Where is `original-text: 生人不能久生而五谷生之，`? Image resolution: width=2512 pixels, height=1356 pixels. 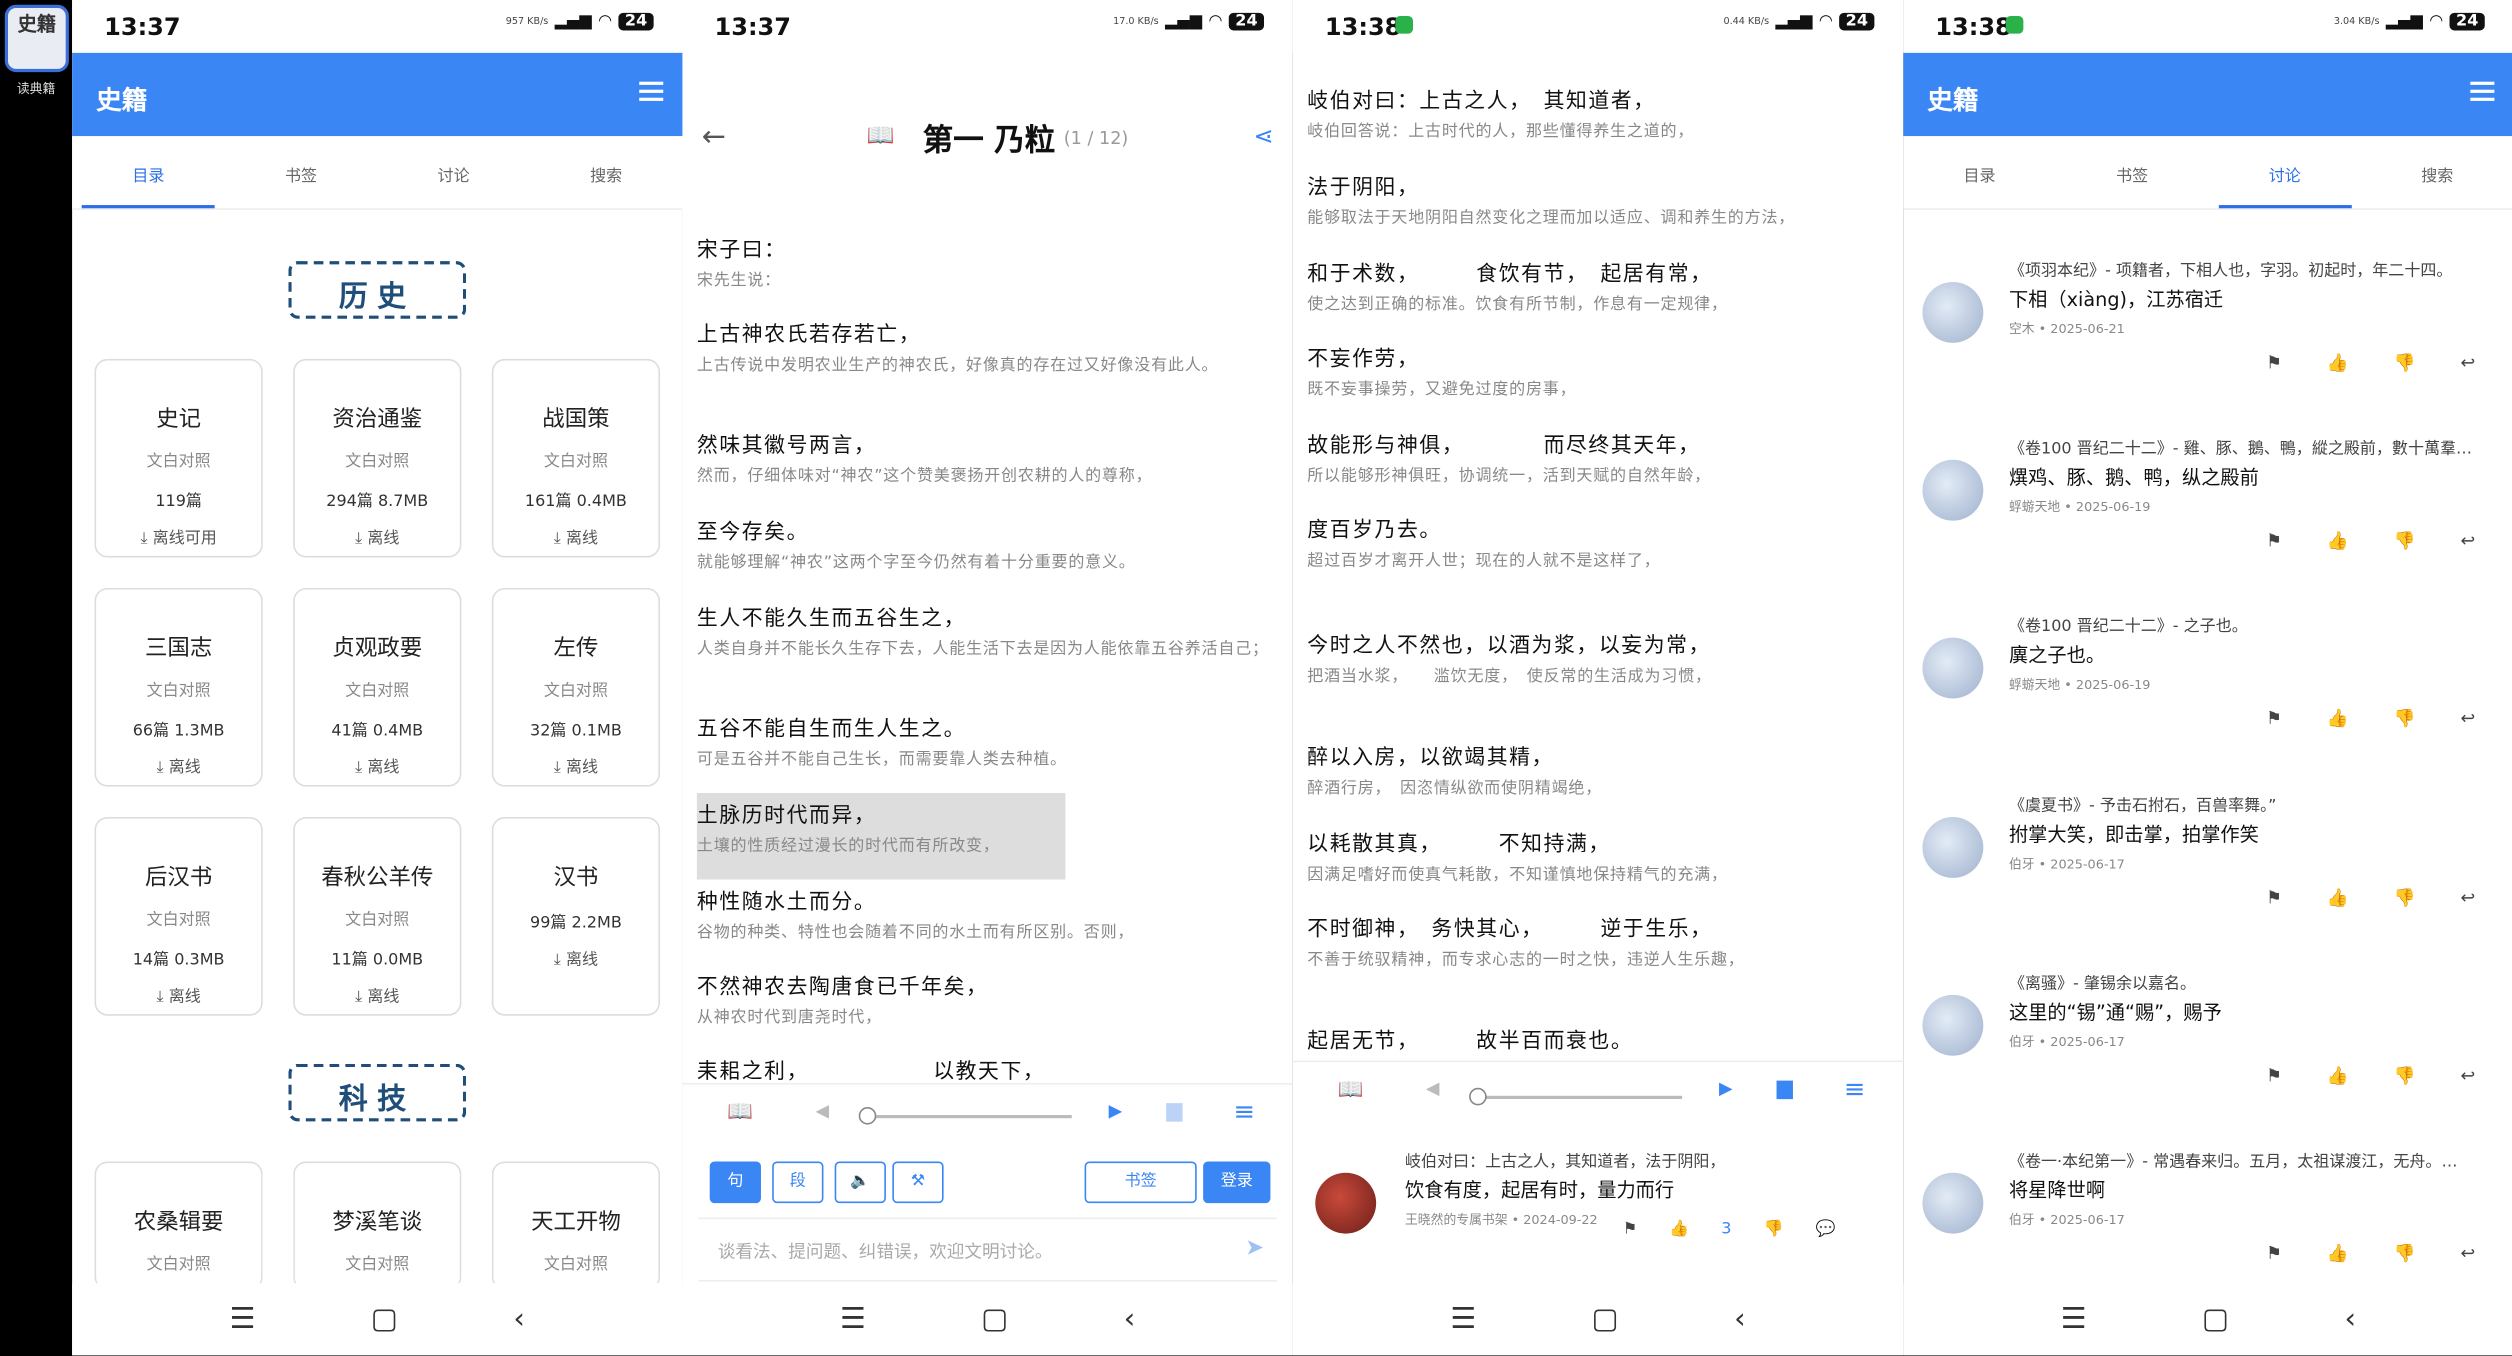
original-text: 生人不能久生而五谷生之， is located at coordinates (990, 616).